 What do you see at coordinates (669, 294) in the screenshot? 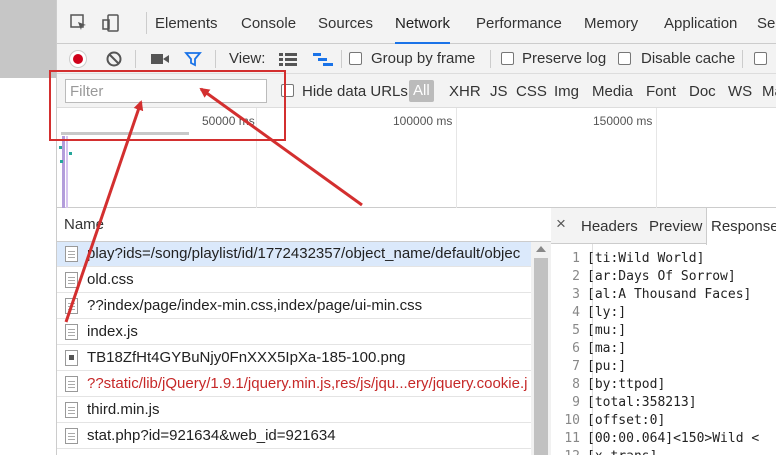
I see `code-text: [al:A Thousand Faces]` at bounding box center [669, 294].